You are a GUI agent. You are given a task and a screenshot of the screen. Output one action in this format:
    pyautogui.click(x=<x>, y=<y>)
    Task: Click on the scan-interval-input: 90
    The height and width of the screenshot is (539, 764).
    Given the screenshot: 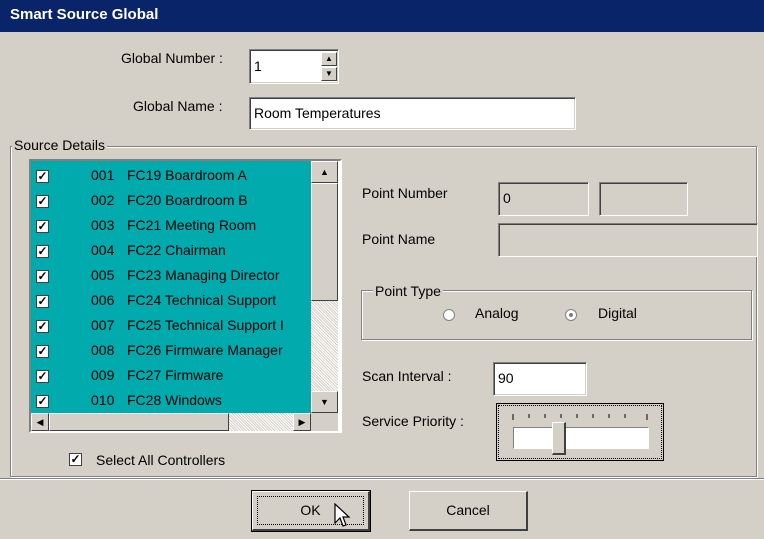 What is the action you would take?
    pyautogui.click(x=540, y=379)
    